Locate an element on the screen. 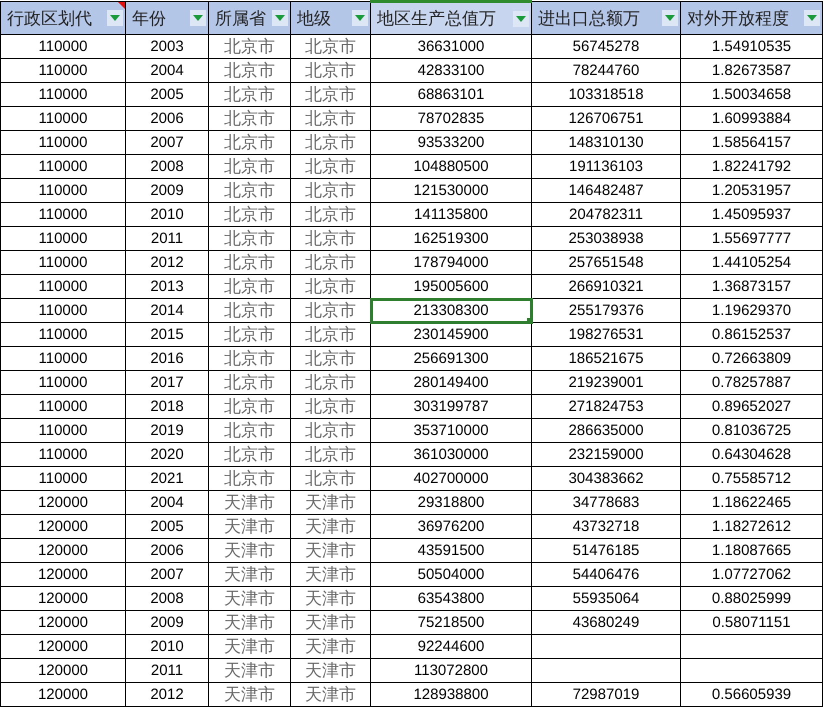 The height and width of the screenshot is (707, 837). table-cell: 43732718 is located at coordinates (606, 526).